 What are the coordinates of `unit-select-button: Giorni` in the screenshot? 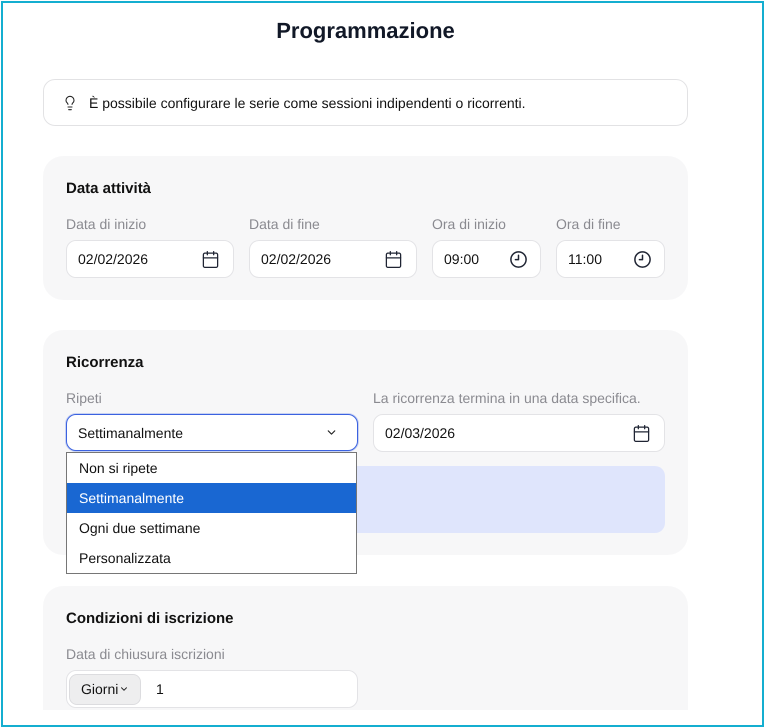 It's located at (105, 689).